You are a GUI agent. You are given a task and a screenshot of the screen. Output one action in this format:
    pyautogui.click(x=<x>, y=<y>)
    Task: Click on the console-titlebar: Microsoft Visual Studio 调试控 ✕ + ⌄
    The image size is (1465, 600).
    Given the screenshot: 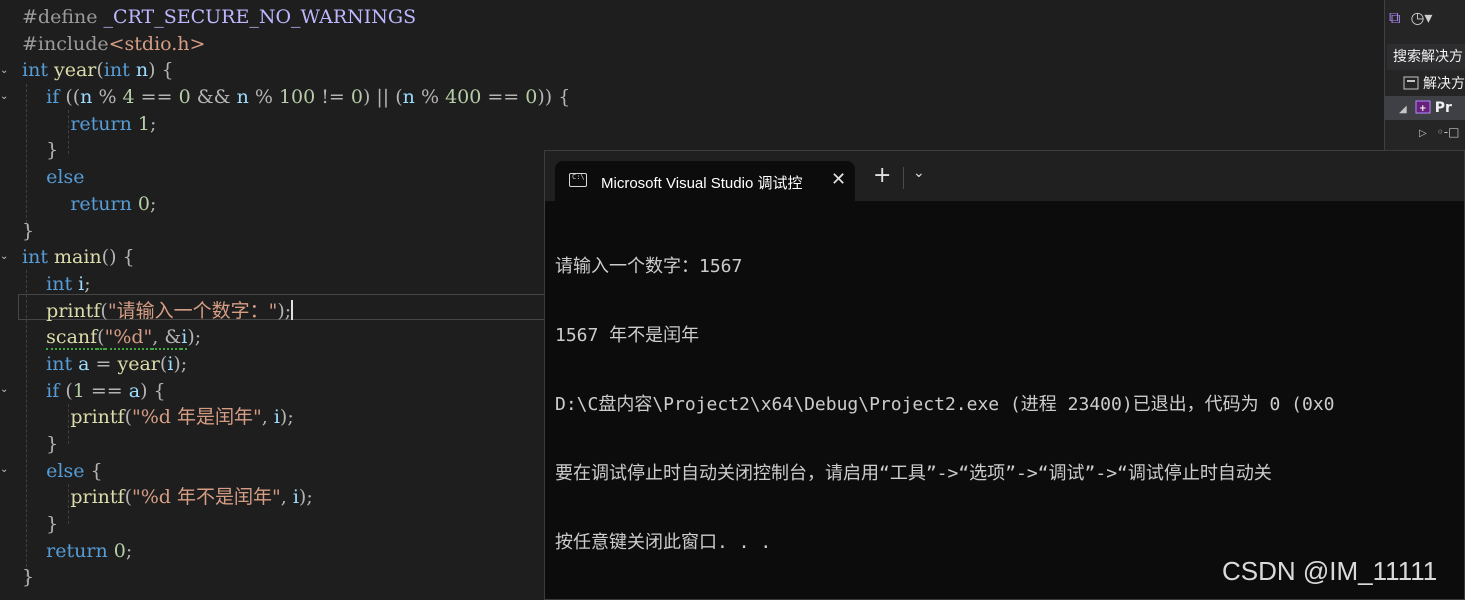 What is the action you would take?
    pyautogui.click(x=1004, y=176)
    